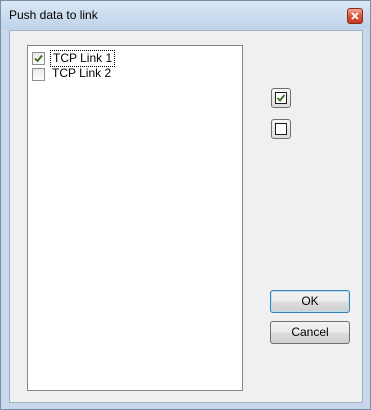  I want to click on checkmark-icon, so click(38, 58).